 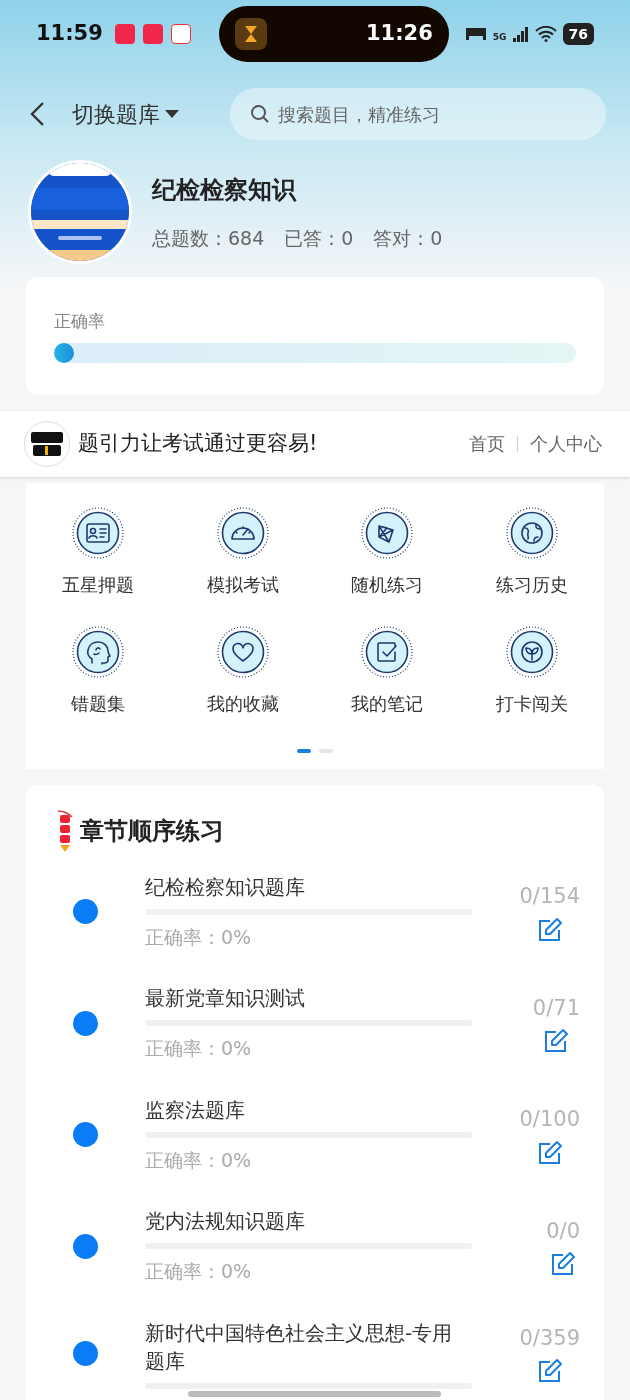 I want to click on stat-text: 已答：0, so click(x=319, y=238).